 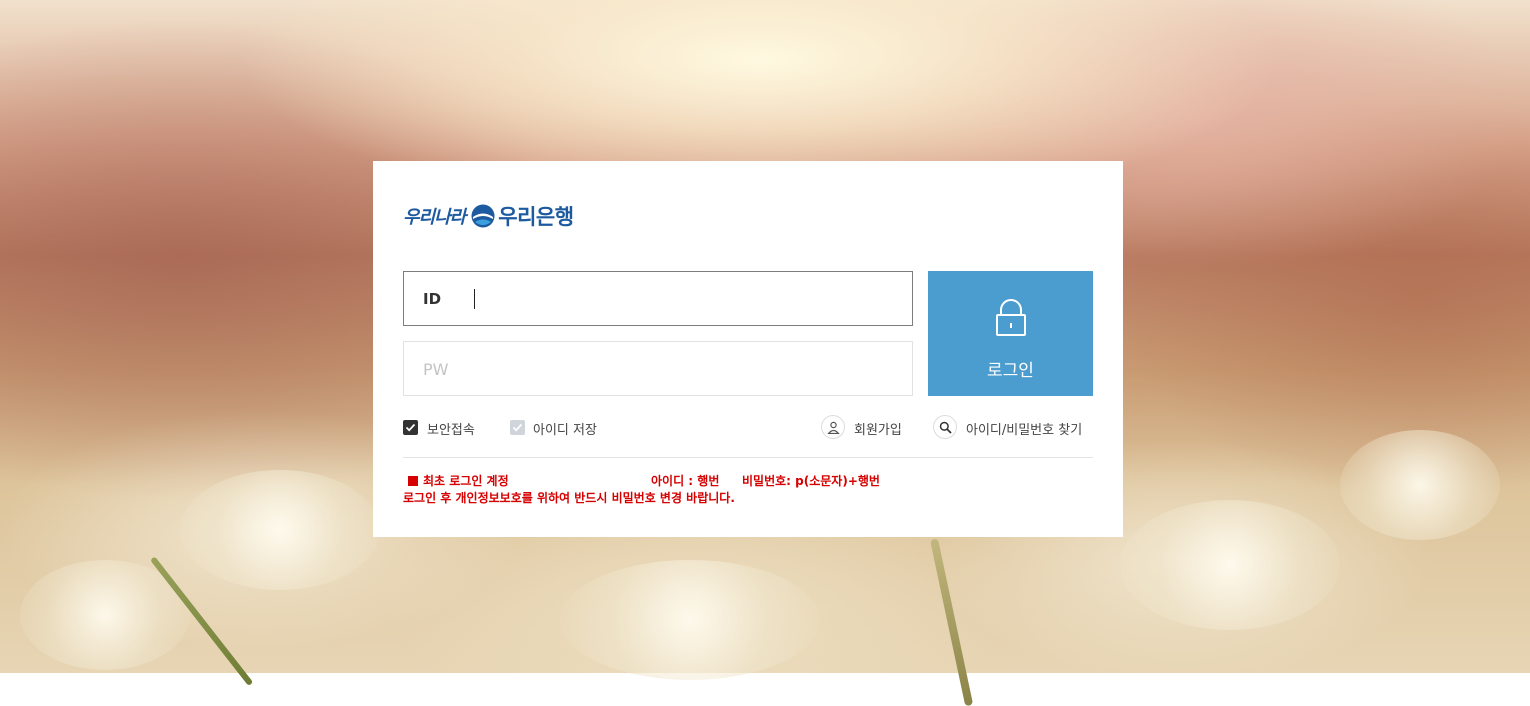 I want to click on notice-id-info: 아이디 : 행번, so click(x=685, y=481).